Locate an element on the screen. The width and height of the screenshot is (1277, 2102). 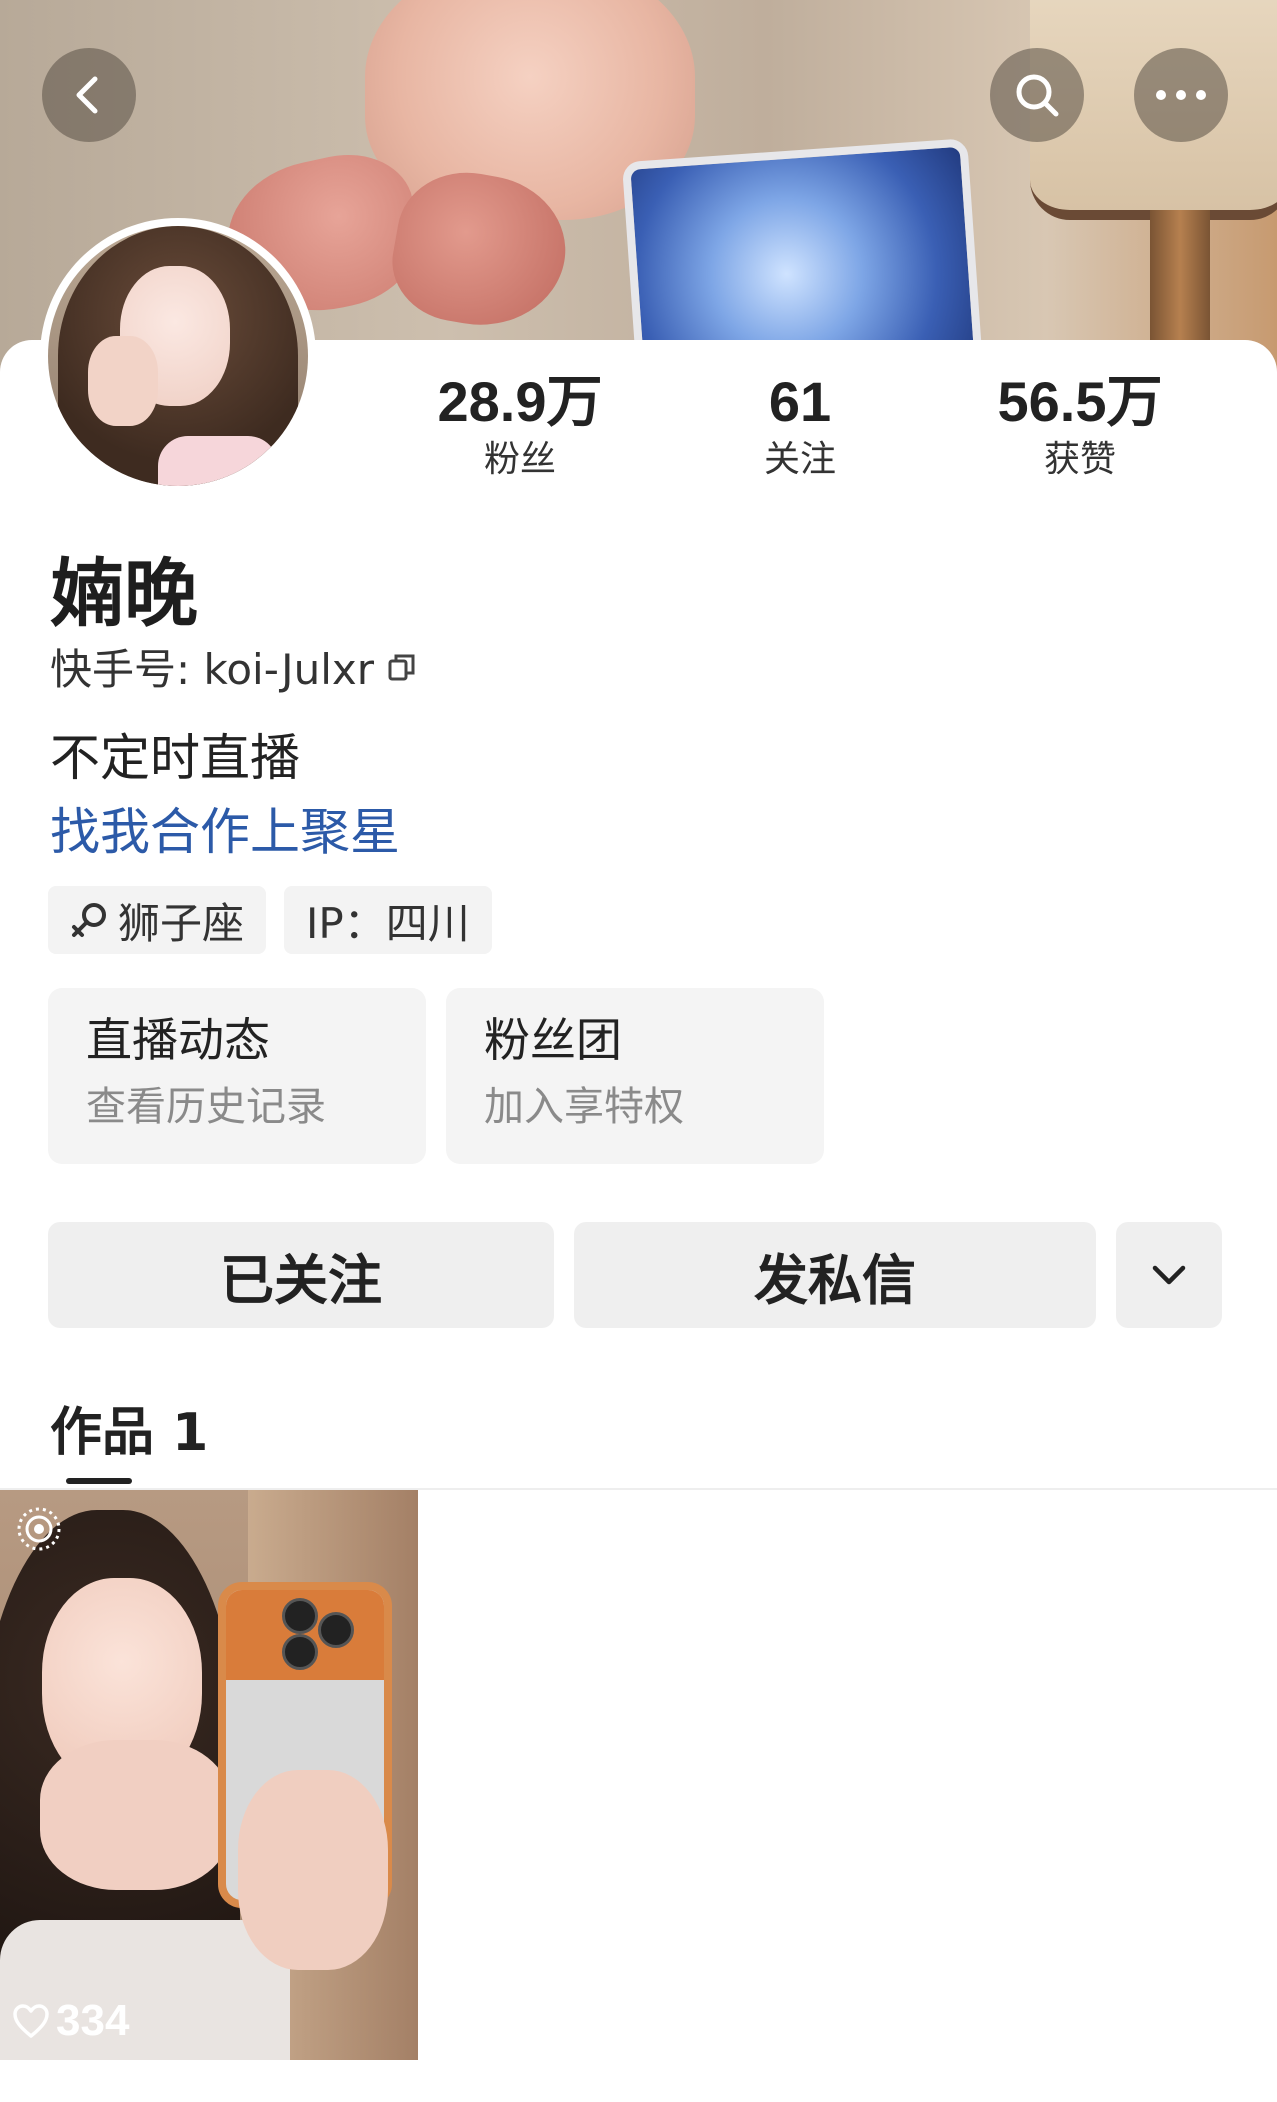
stat-following-label: 关注 is located at coordinates (799, 459).